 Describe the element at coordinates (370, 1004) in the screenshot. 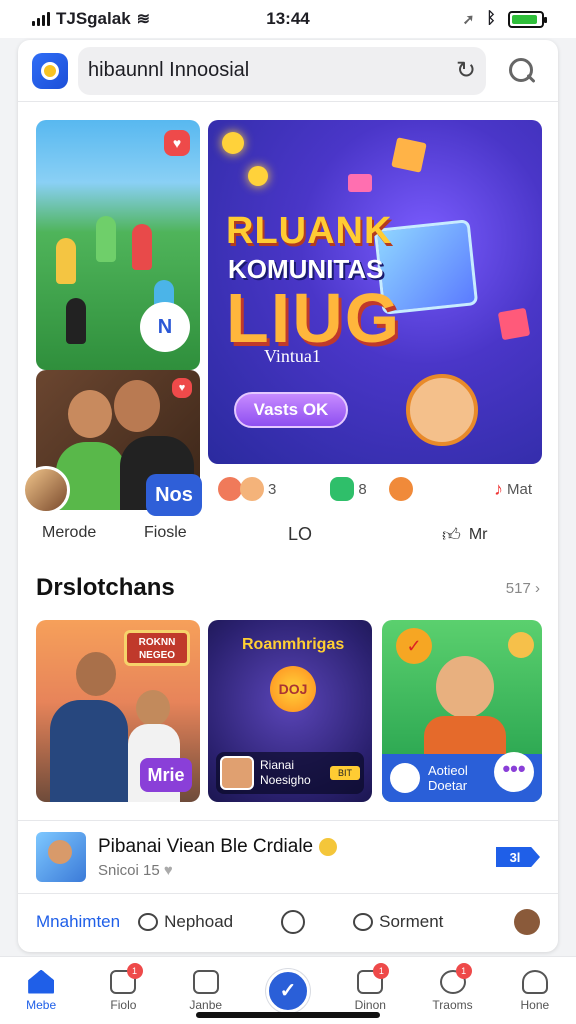

I see `nav-label: Dinon` at that location.